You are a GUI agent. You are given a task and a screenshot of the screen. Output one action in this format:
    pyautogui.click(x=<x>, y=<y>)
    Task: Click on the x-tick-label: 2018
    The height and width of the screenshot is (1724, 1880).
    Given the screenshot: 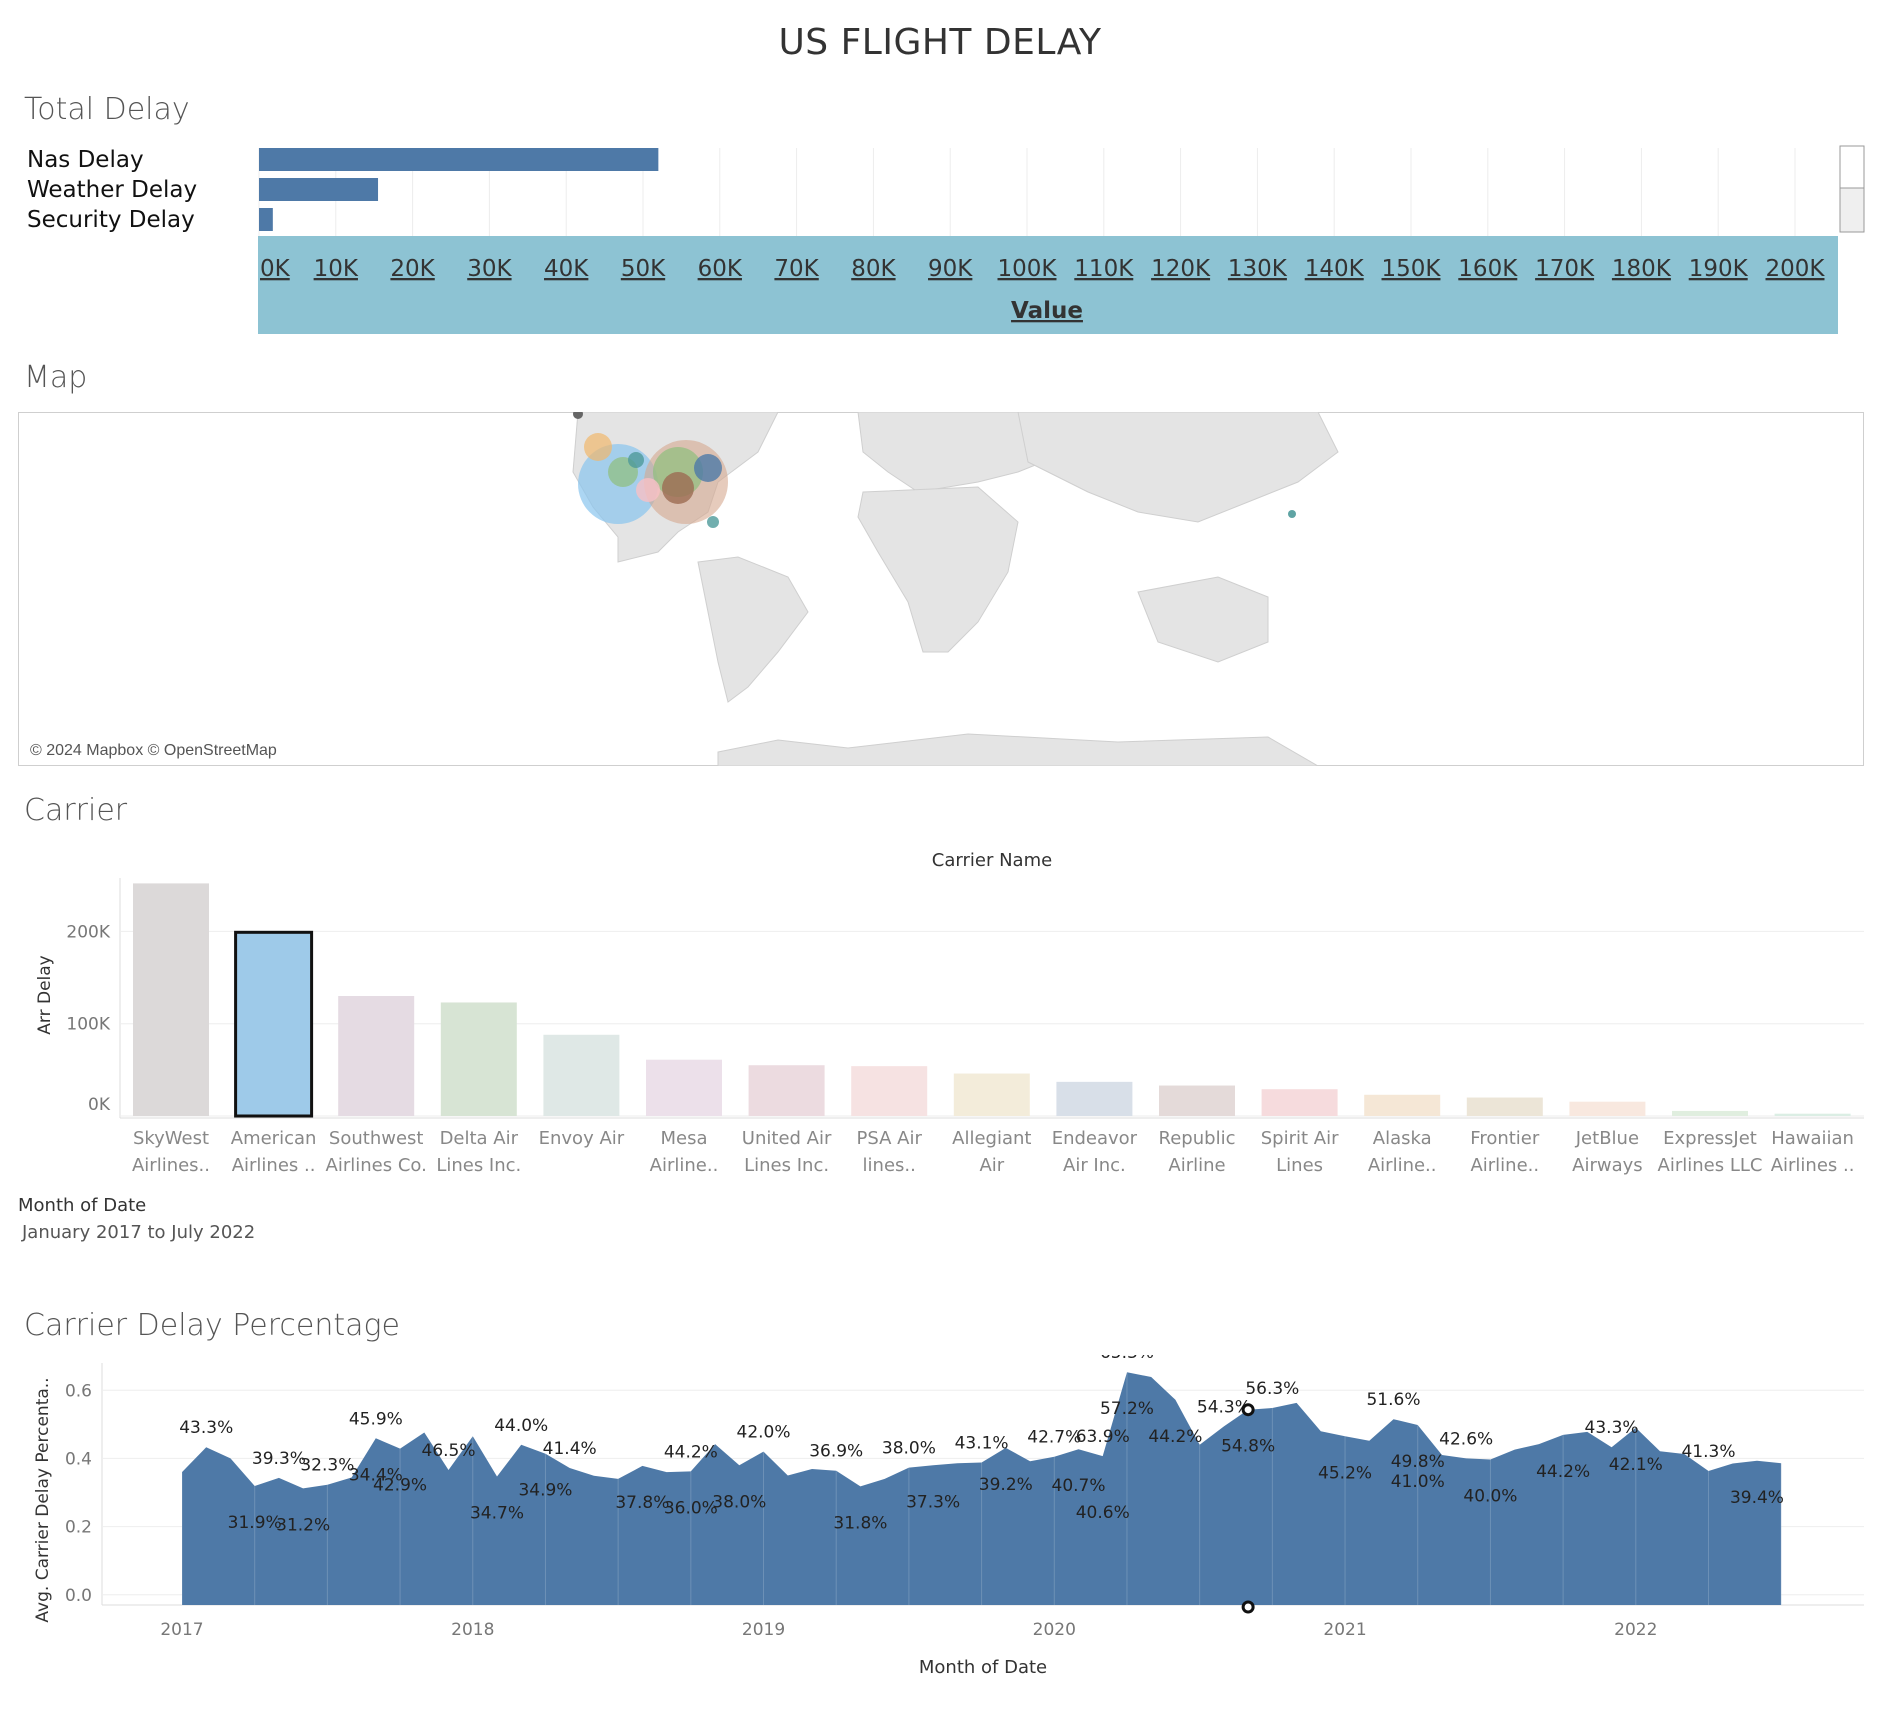 What is the action you would take?
    pyautogui.click(x=472, y=1630)
    